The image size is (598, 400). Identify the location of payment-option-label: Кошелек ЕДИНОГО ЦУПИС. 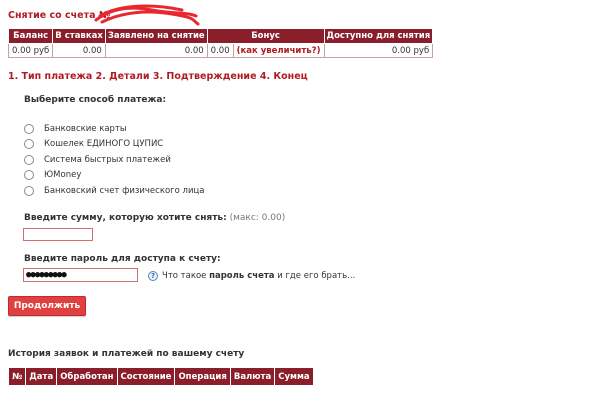
(104, 144).